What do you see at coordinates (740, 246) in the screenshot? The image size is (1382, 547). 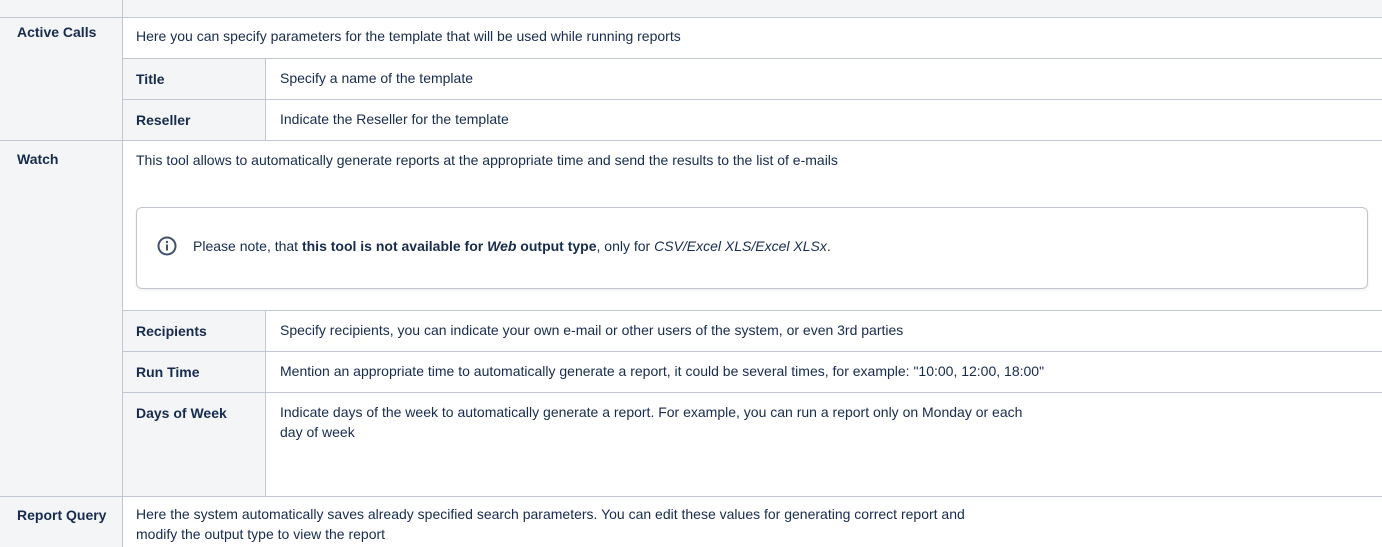 I see `note-italic: CSV/Excel XLS/Excel XLSx` at bounding box center [740, 246].